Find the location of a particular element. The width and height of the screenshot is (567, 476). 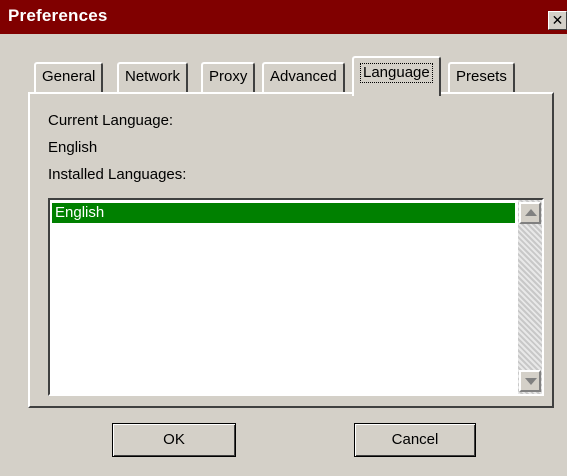

tab-general: General is located at coordinates (69, 77).